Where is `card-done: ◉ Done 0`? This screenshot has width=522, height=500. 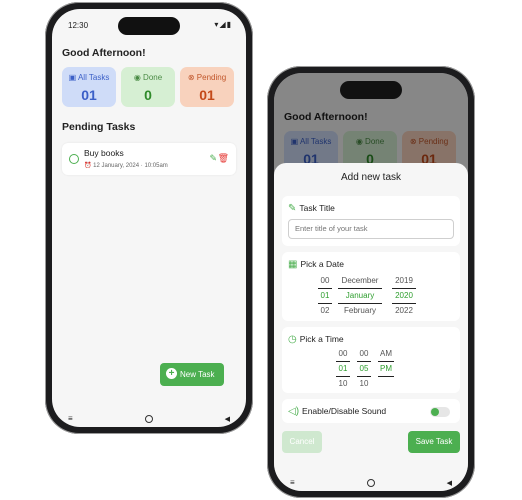 card-done: ◉ Done 0 is located at coordinates (148, 87).